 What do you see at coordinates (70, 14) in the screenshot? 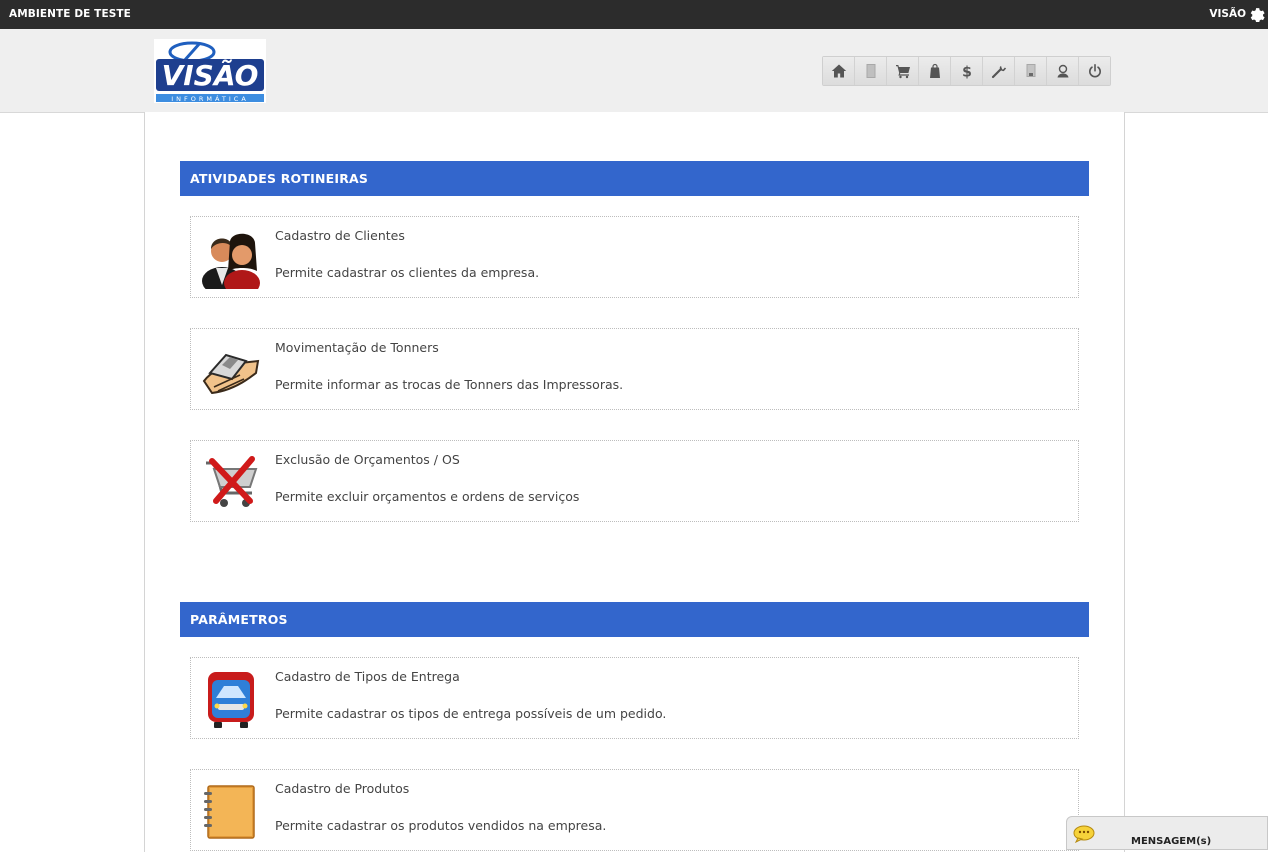
I see `environment-label: AMBIENTE DE TESTE` at bounding box center [70, 14].